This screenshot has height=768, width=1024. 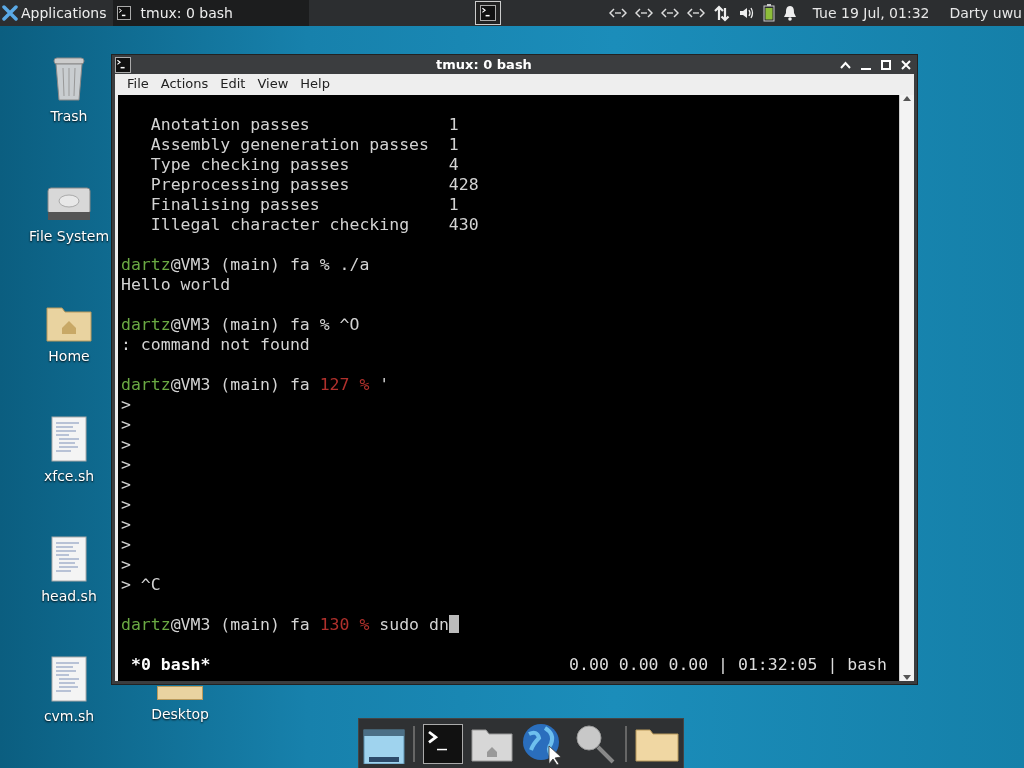 What do you see at coordinates (721, 13) in the screenshot?
I see `transfer-arrows-icon` at bounding box center [721, 13].